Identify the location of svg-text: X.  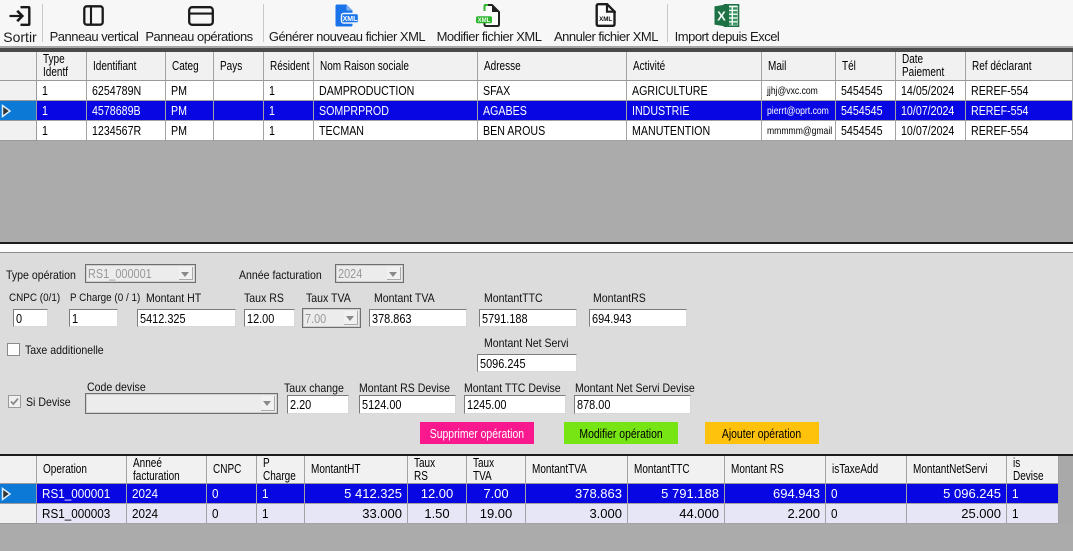
(721, 15).